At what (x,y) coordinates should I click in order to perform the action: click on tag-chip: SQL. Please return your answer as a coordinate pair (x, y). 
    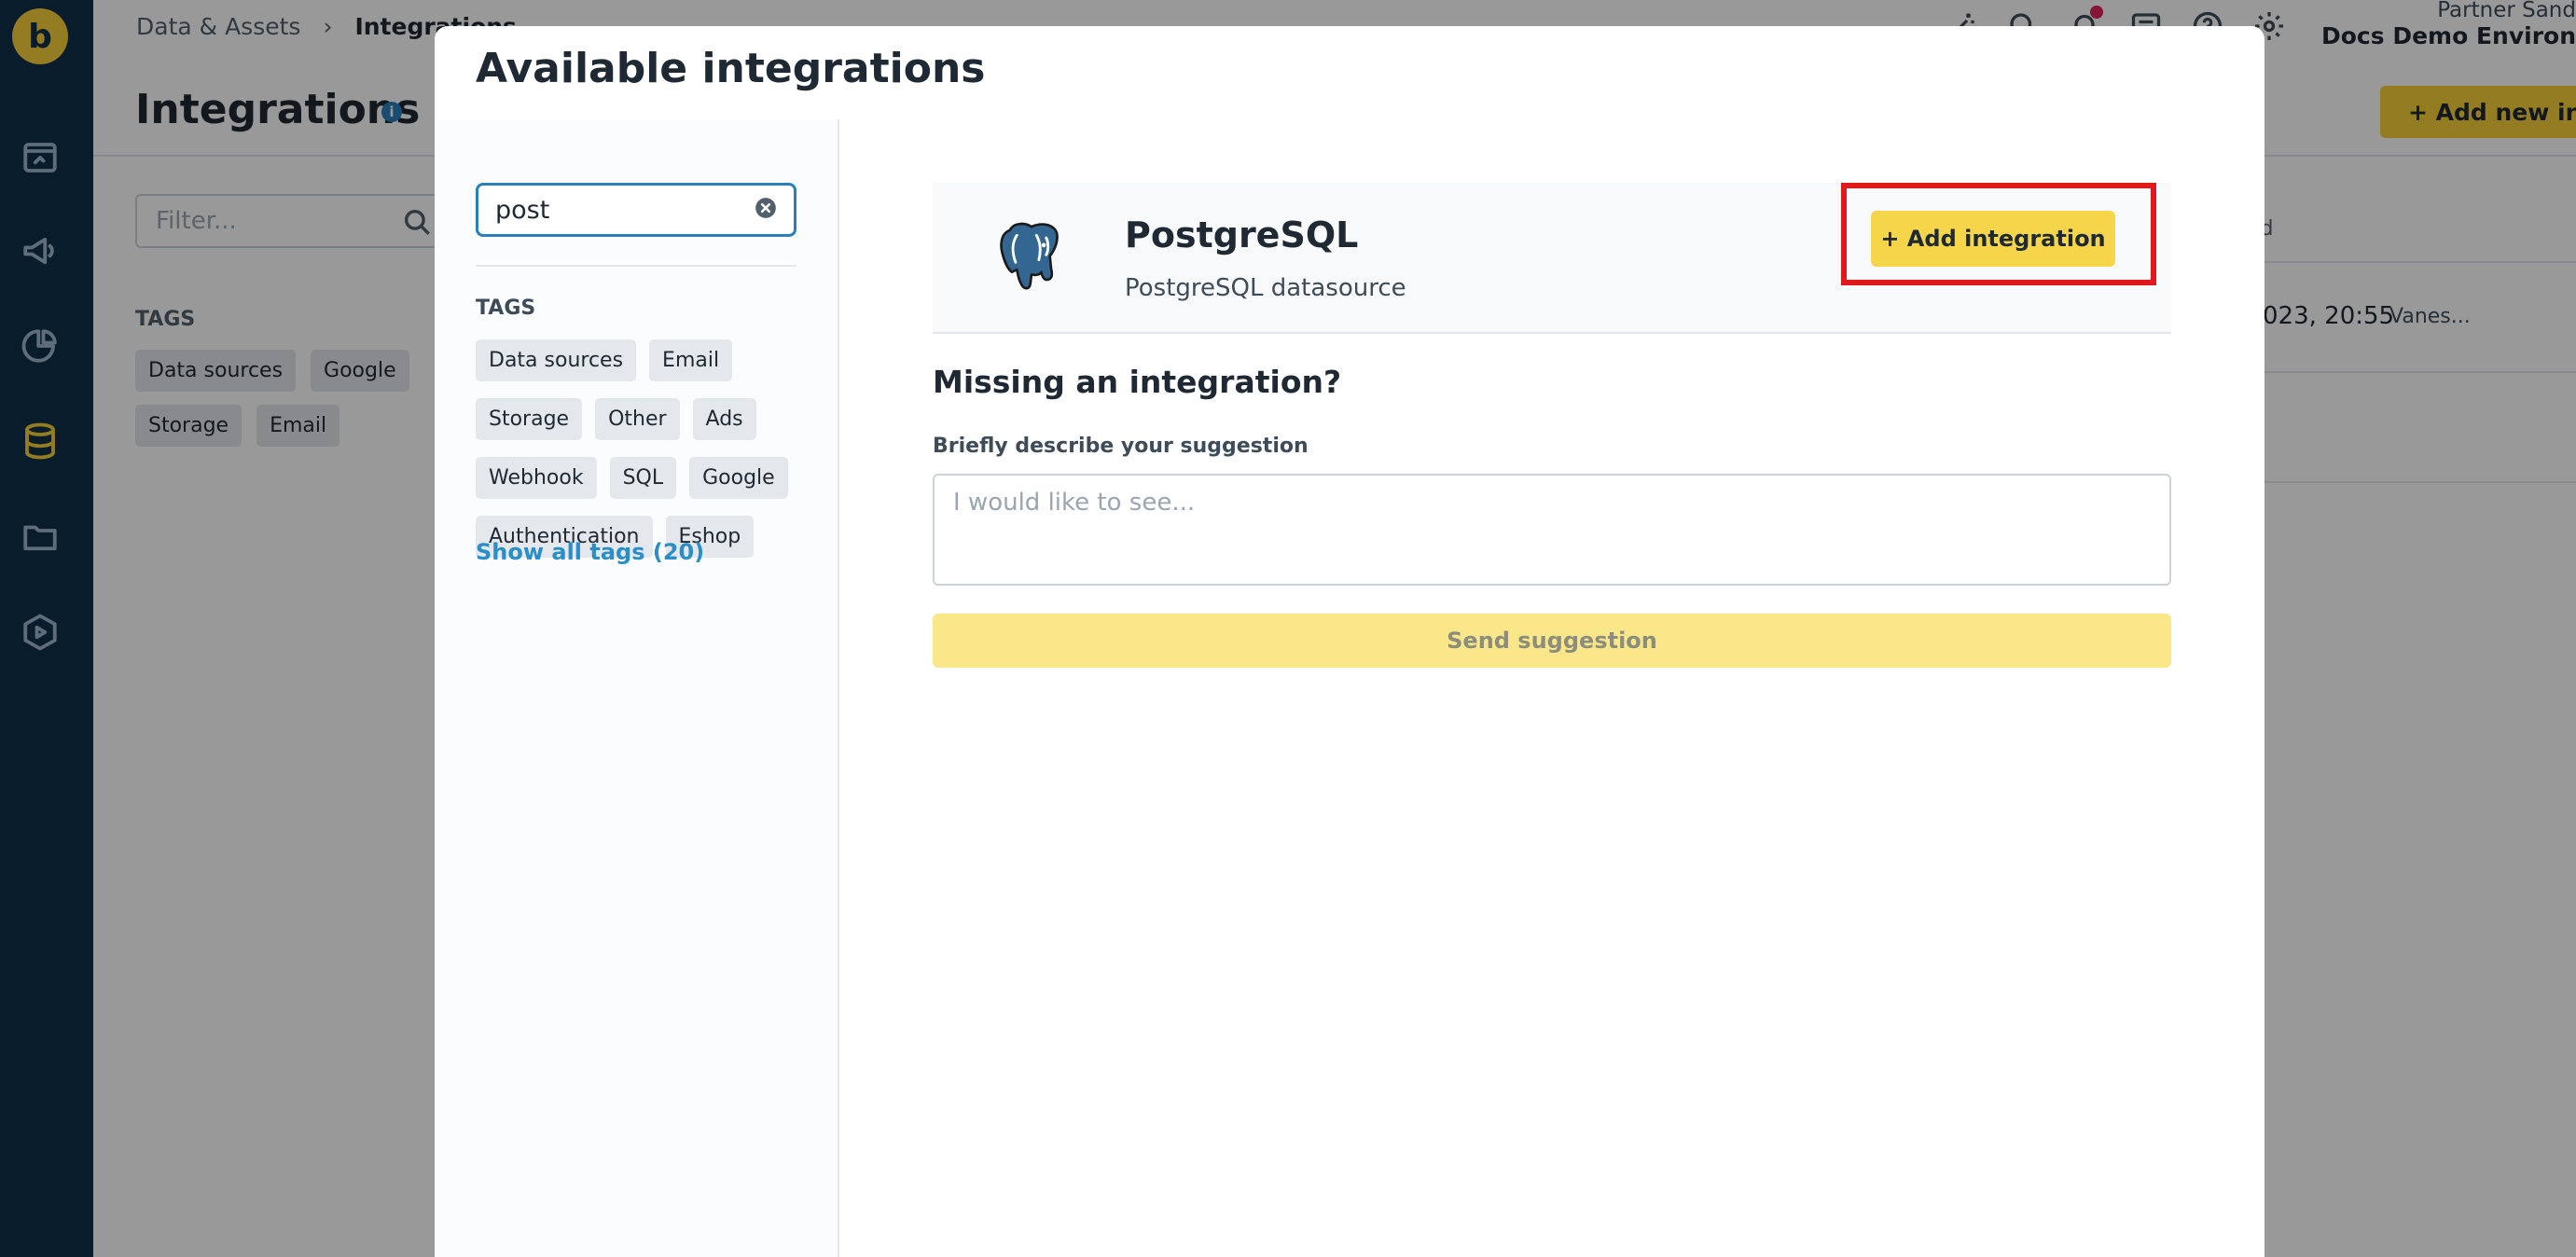
    Looking at the image, I should click on (643, 478).